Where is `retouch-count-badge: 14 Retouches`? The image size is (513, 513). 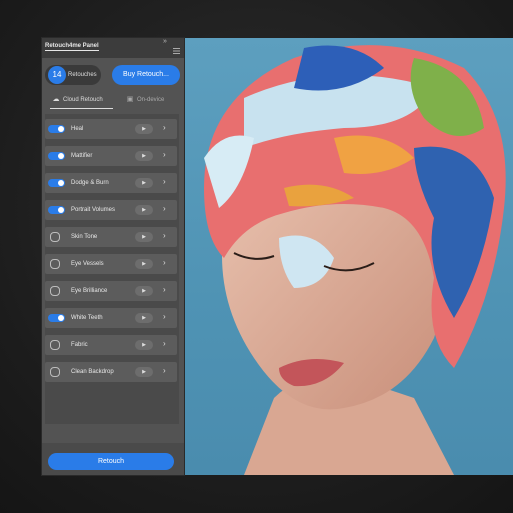 retouch-count-badge: 14 Retouches is located at coordinates (73, 75).